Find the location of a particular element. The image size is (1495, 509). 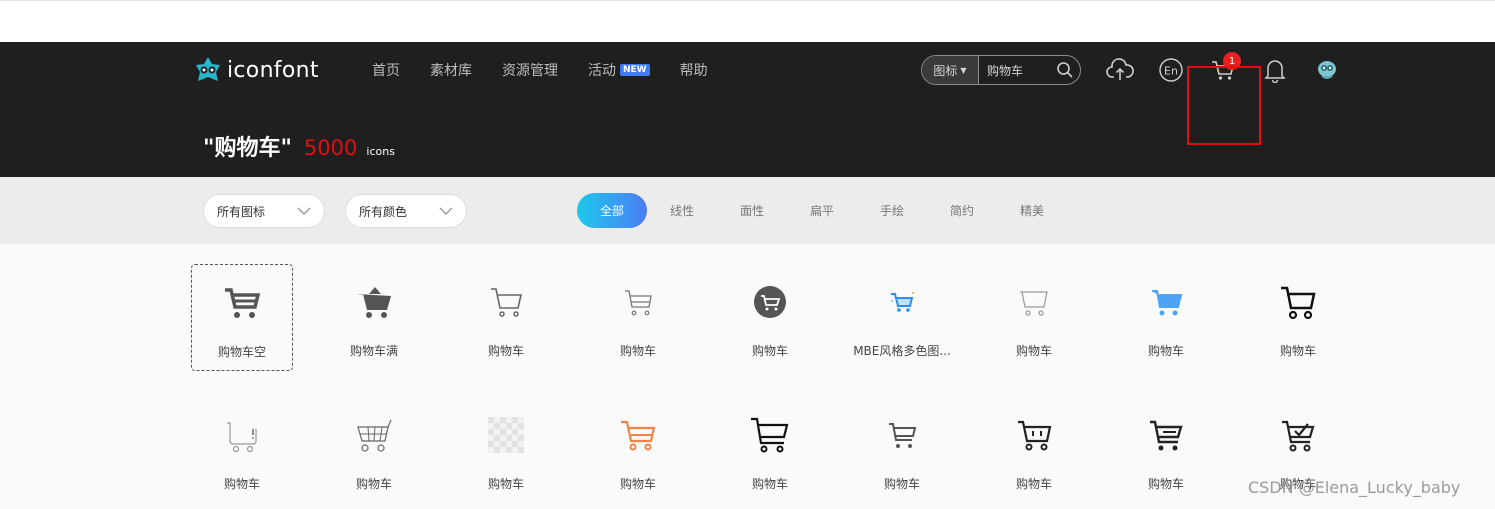

cart-black-icon is located at coordinates (770, 435).